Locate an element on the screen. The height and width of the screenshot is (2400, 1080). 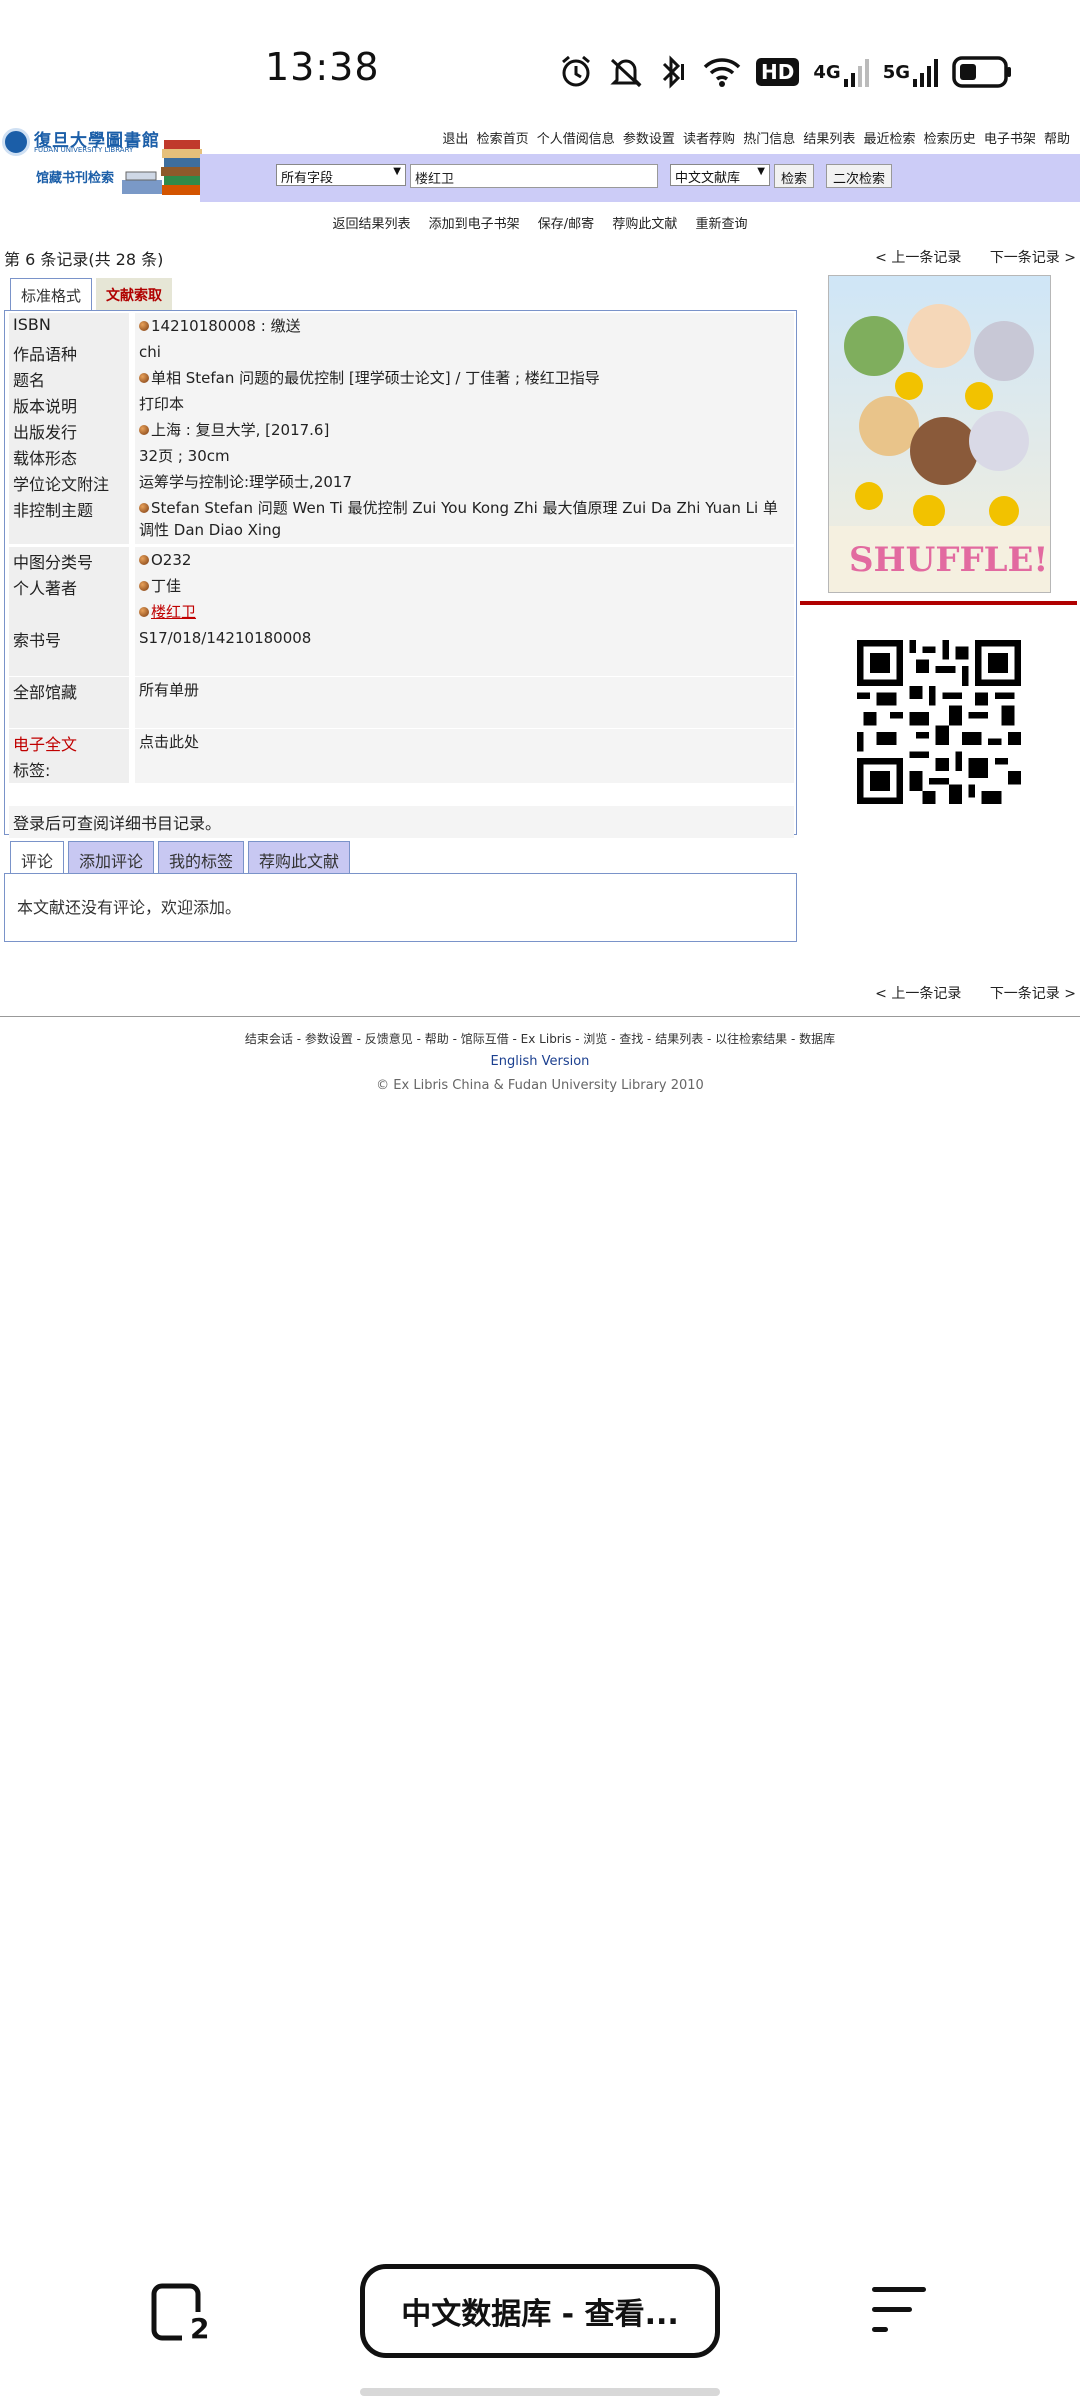
record-value: 单相 Stefan 问题的最优控制 [理学硕士论文] / 丁佳著 ; 楼红卫指导 is located at coordinates (464, 379).